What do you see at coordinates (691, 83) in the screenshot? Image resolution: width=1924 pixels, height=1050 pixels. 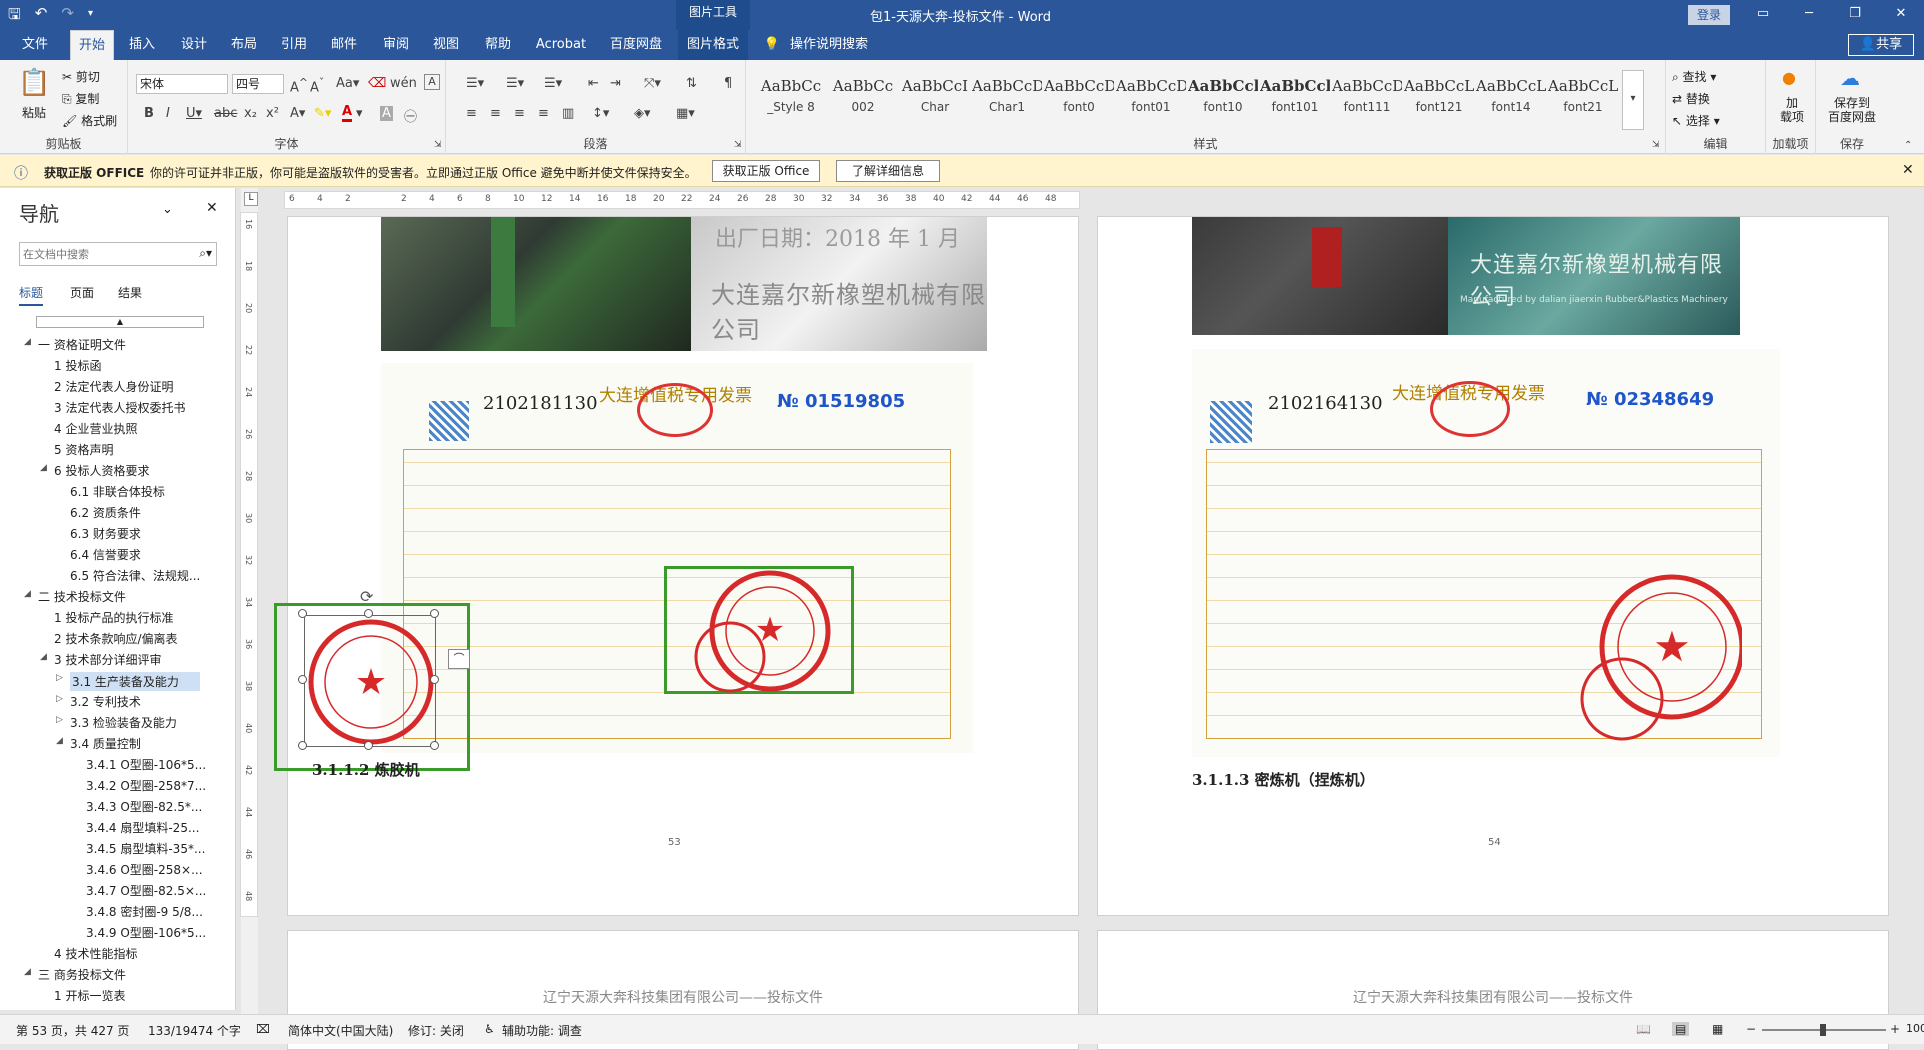 I see `sort-icon: ⇅` at bounding box center [691, 83].